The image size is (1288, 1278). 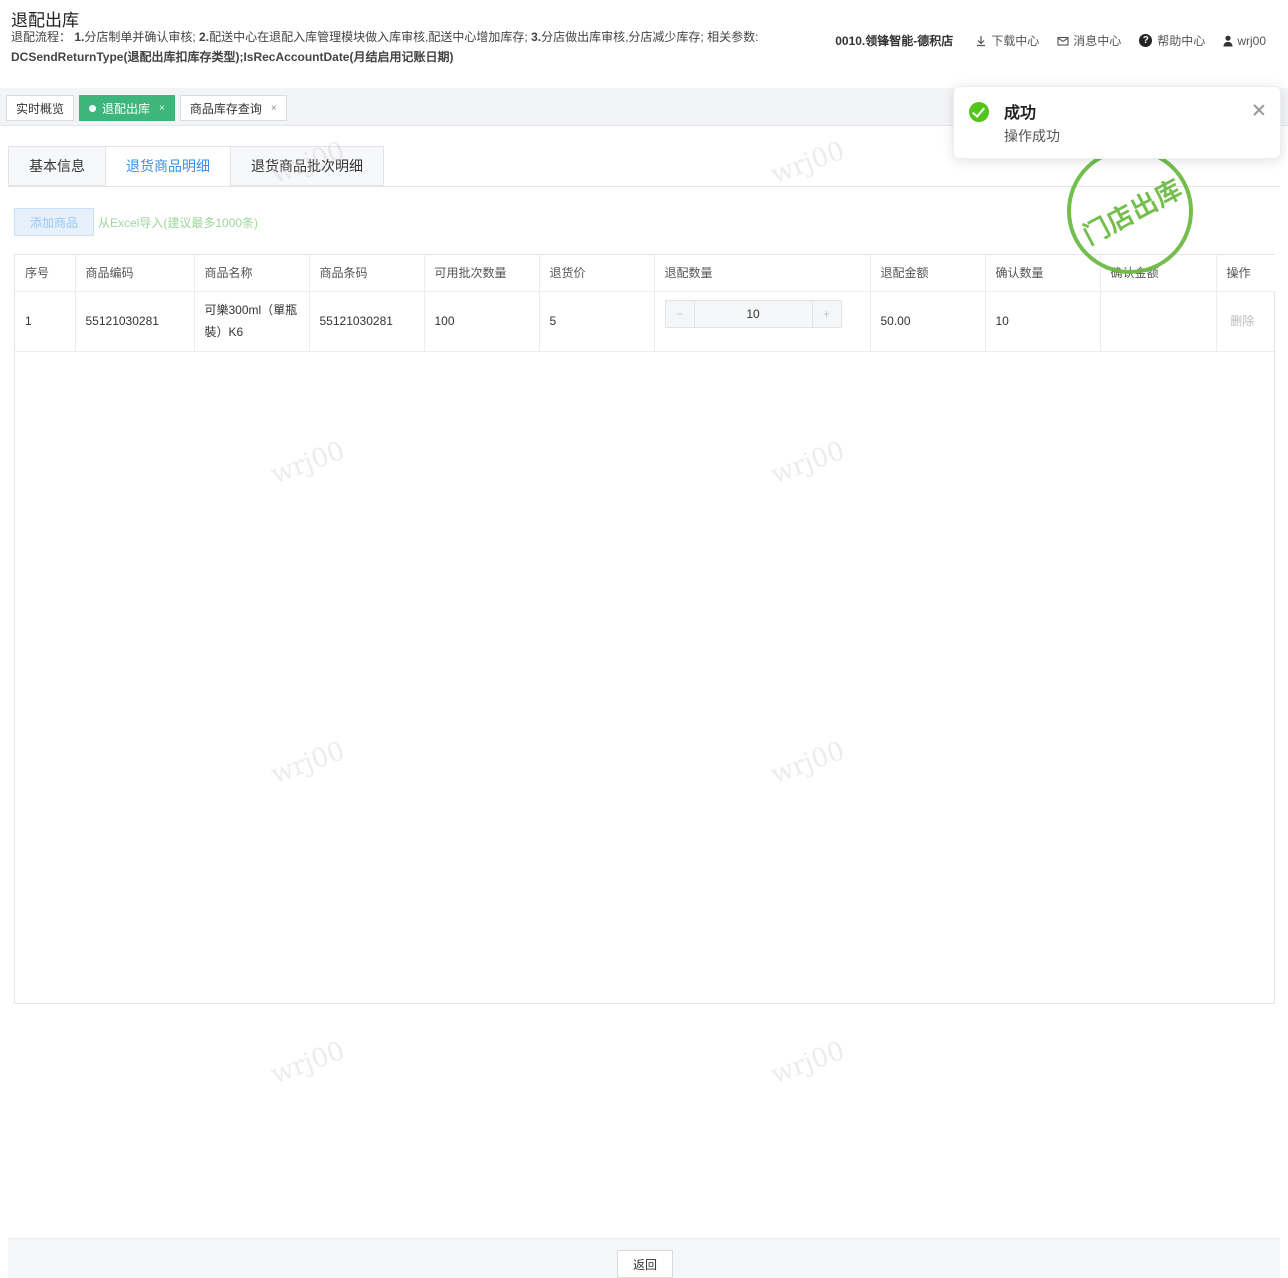 I want to click on detail-subtabs: 基本信息 退货商品明细 退货商品批次明细, so click(x=196, y=166).